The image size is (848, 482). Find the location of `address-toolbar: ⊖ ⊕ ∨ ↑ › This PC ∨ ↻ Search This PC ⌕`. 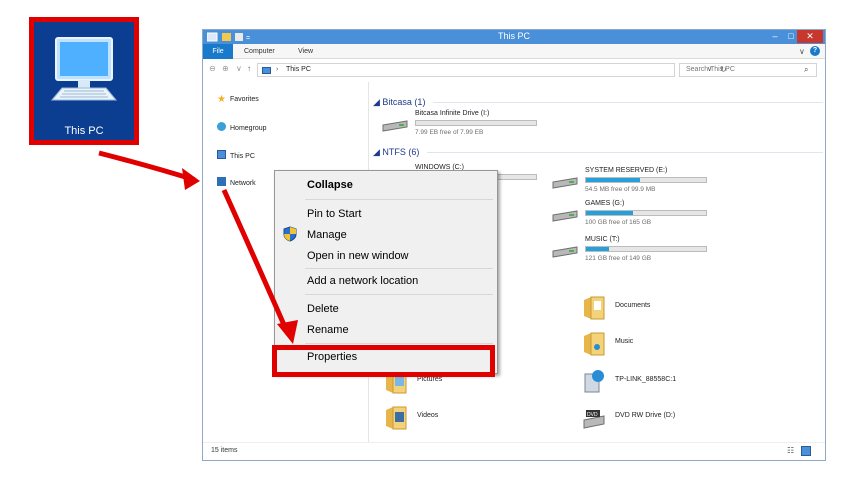

address-toolbar: ⊖ ⊕ ∨ ↑ › This PC ∨ ↻ Search This PC ⌕ is located at coordinates (514, 70).